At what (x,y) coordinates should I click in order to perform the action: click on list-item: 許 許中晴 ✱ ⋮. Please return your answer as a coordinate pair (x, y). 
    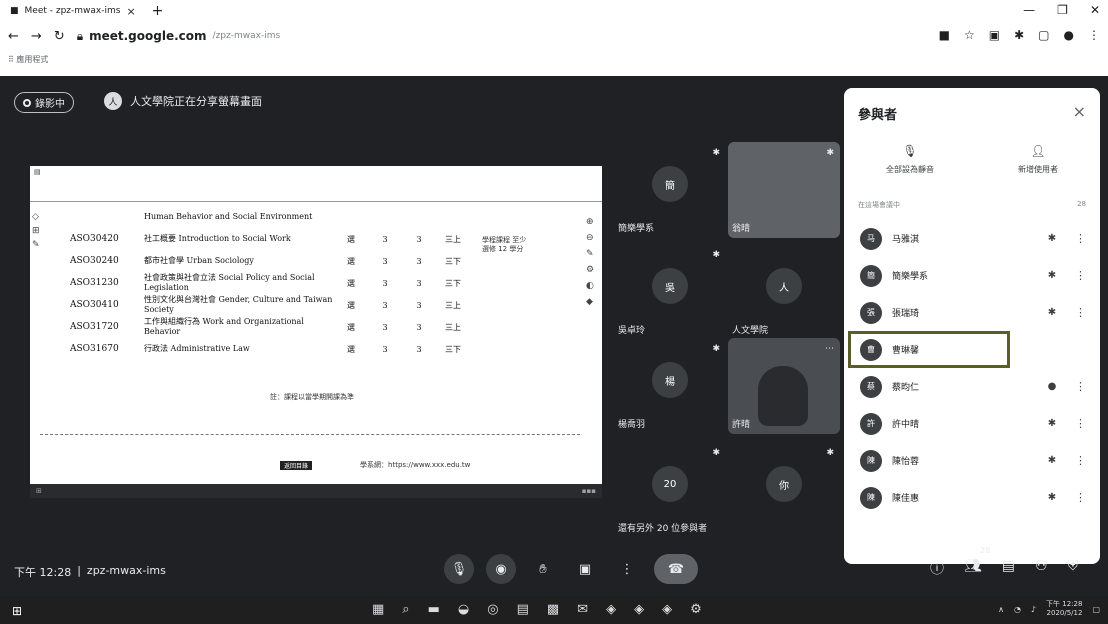
    Looking at the image, I should click on (972, 423).